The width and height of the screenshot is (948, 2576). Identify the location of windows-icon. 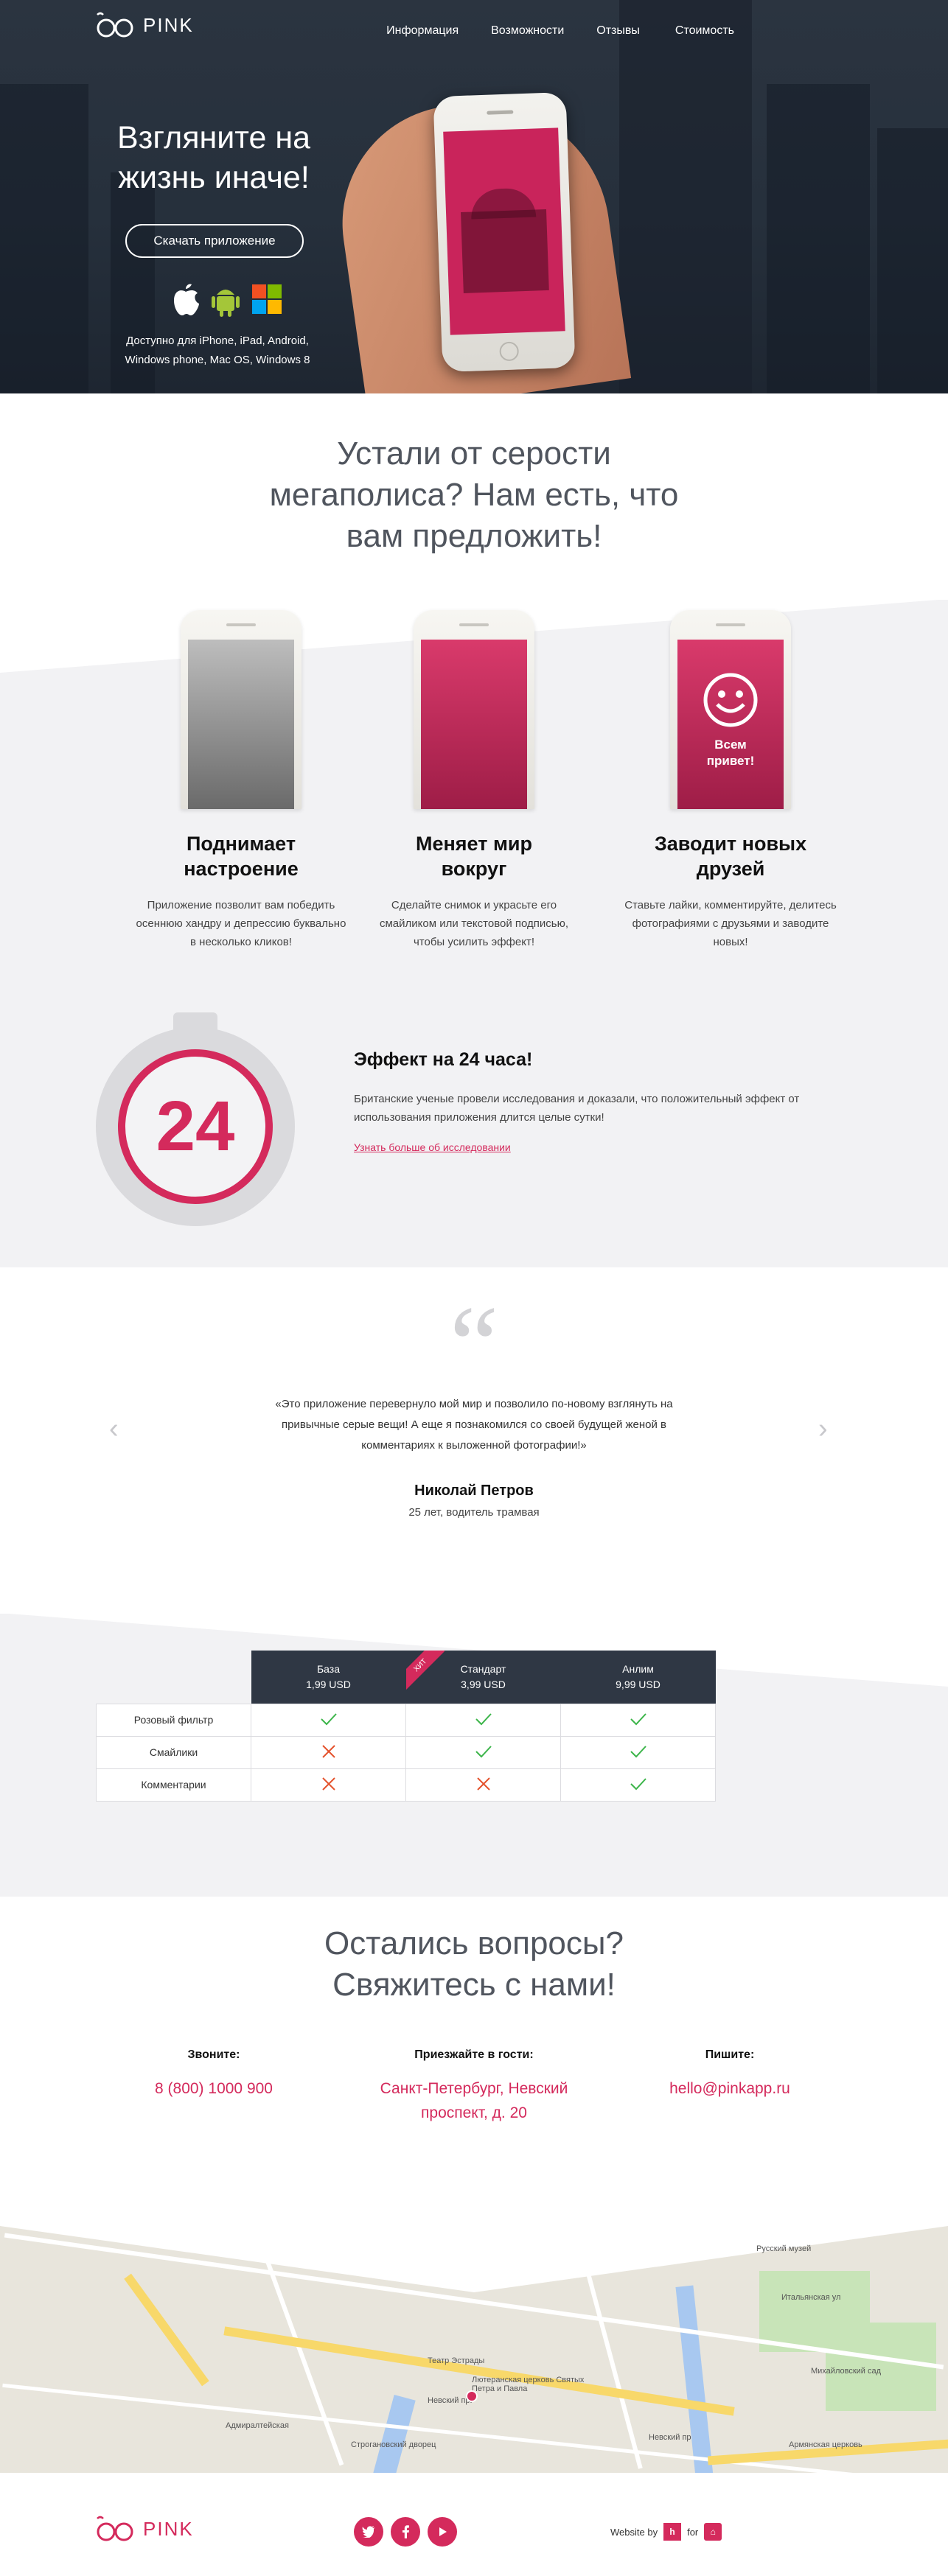
(267, 299).